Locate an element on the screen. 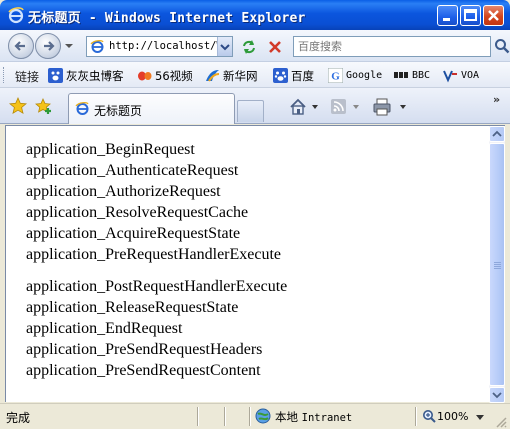 The height and width of the screenshot is (429, 510). links-bar: 链接 灰灰虫博客 56视频 新华网 百度 G Google BBC VOA is located at coordinates (255, 75).